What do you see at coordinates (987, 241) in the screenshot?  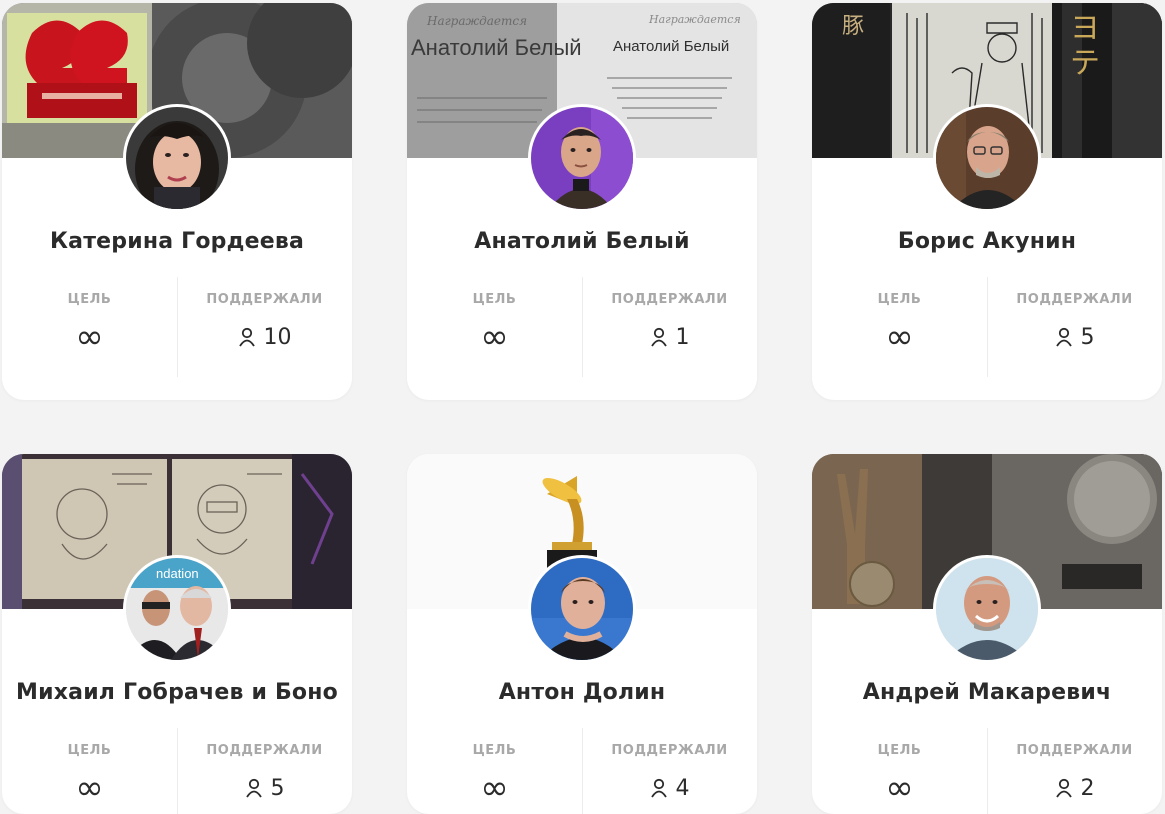 I see `card-name: Борис Акунин` at bounding box center [987, 241].